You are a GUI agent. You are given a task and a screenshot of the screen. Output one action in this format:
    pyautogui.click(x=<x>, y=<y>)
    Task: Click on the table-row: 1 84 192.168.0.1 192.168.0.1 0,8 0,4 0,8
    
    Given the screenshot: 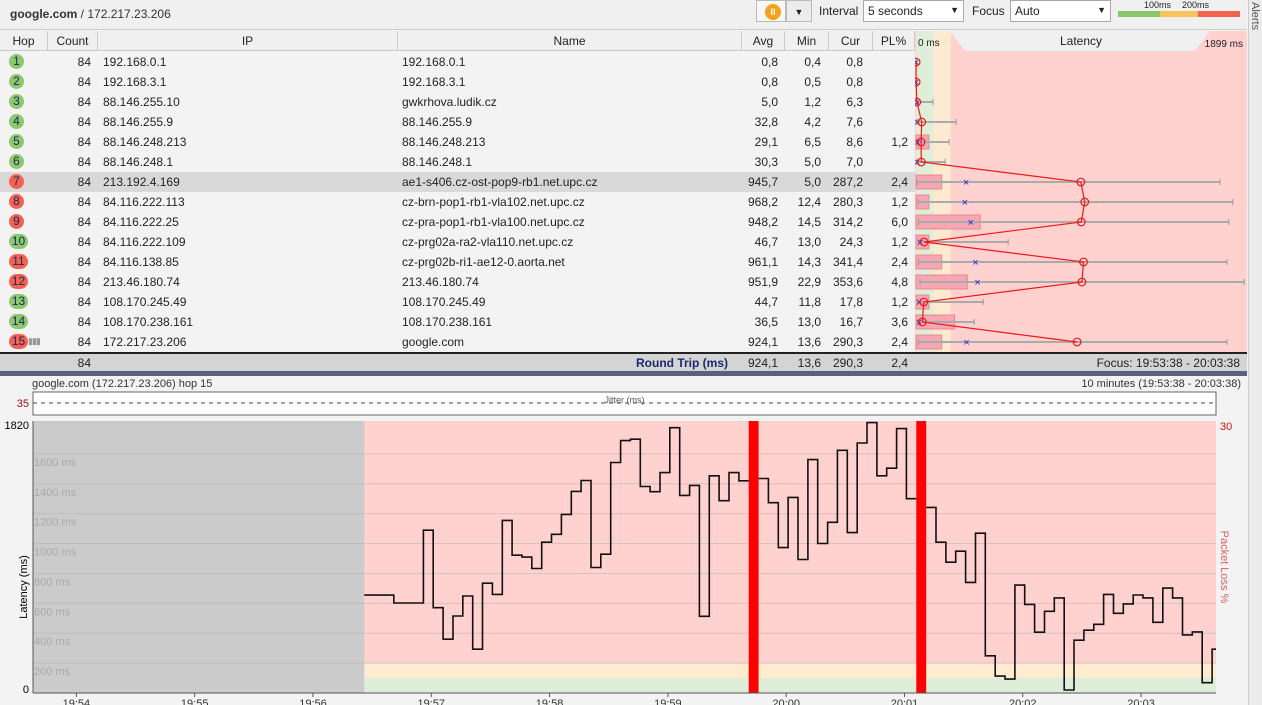 What is the action you would take?
    pyautogui.click(x=457, y=62)
    